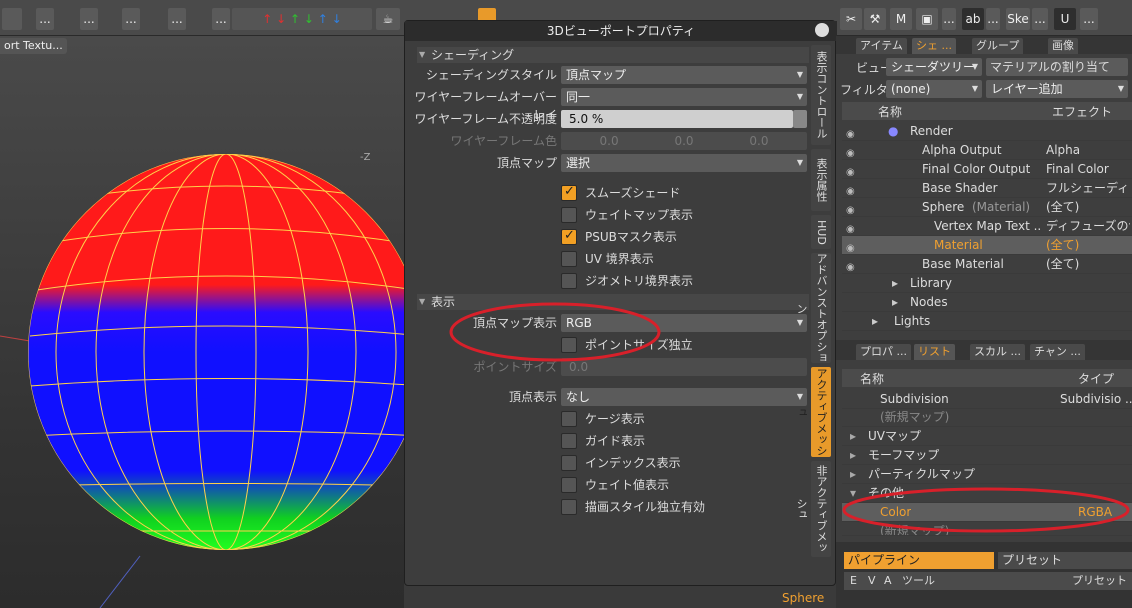 The height and width of the screenshot is (608, 1132). I want to click on ab-icon: ab, so click(973, 19).